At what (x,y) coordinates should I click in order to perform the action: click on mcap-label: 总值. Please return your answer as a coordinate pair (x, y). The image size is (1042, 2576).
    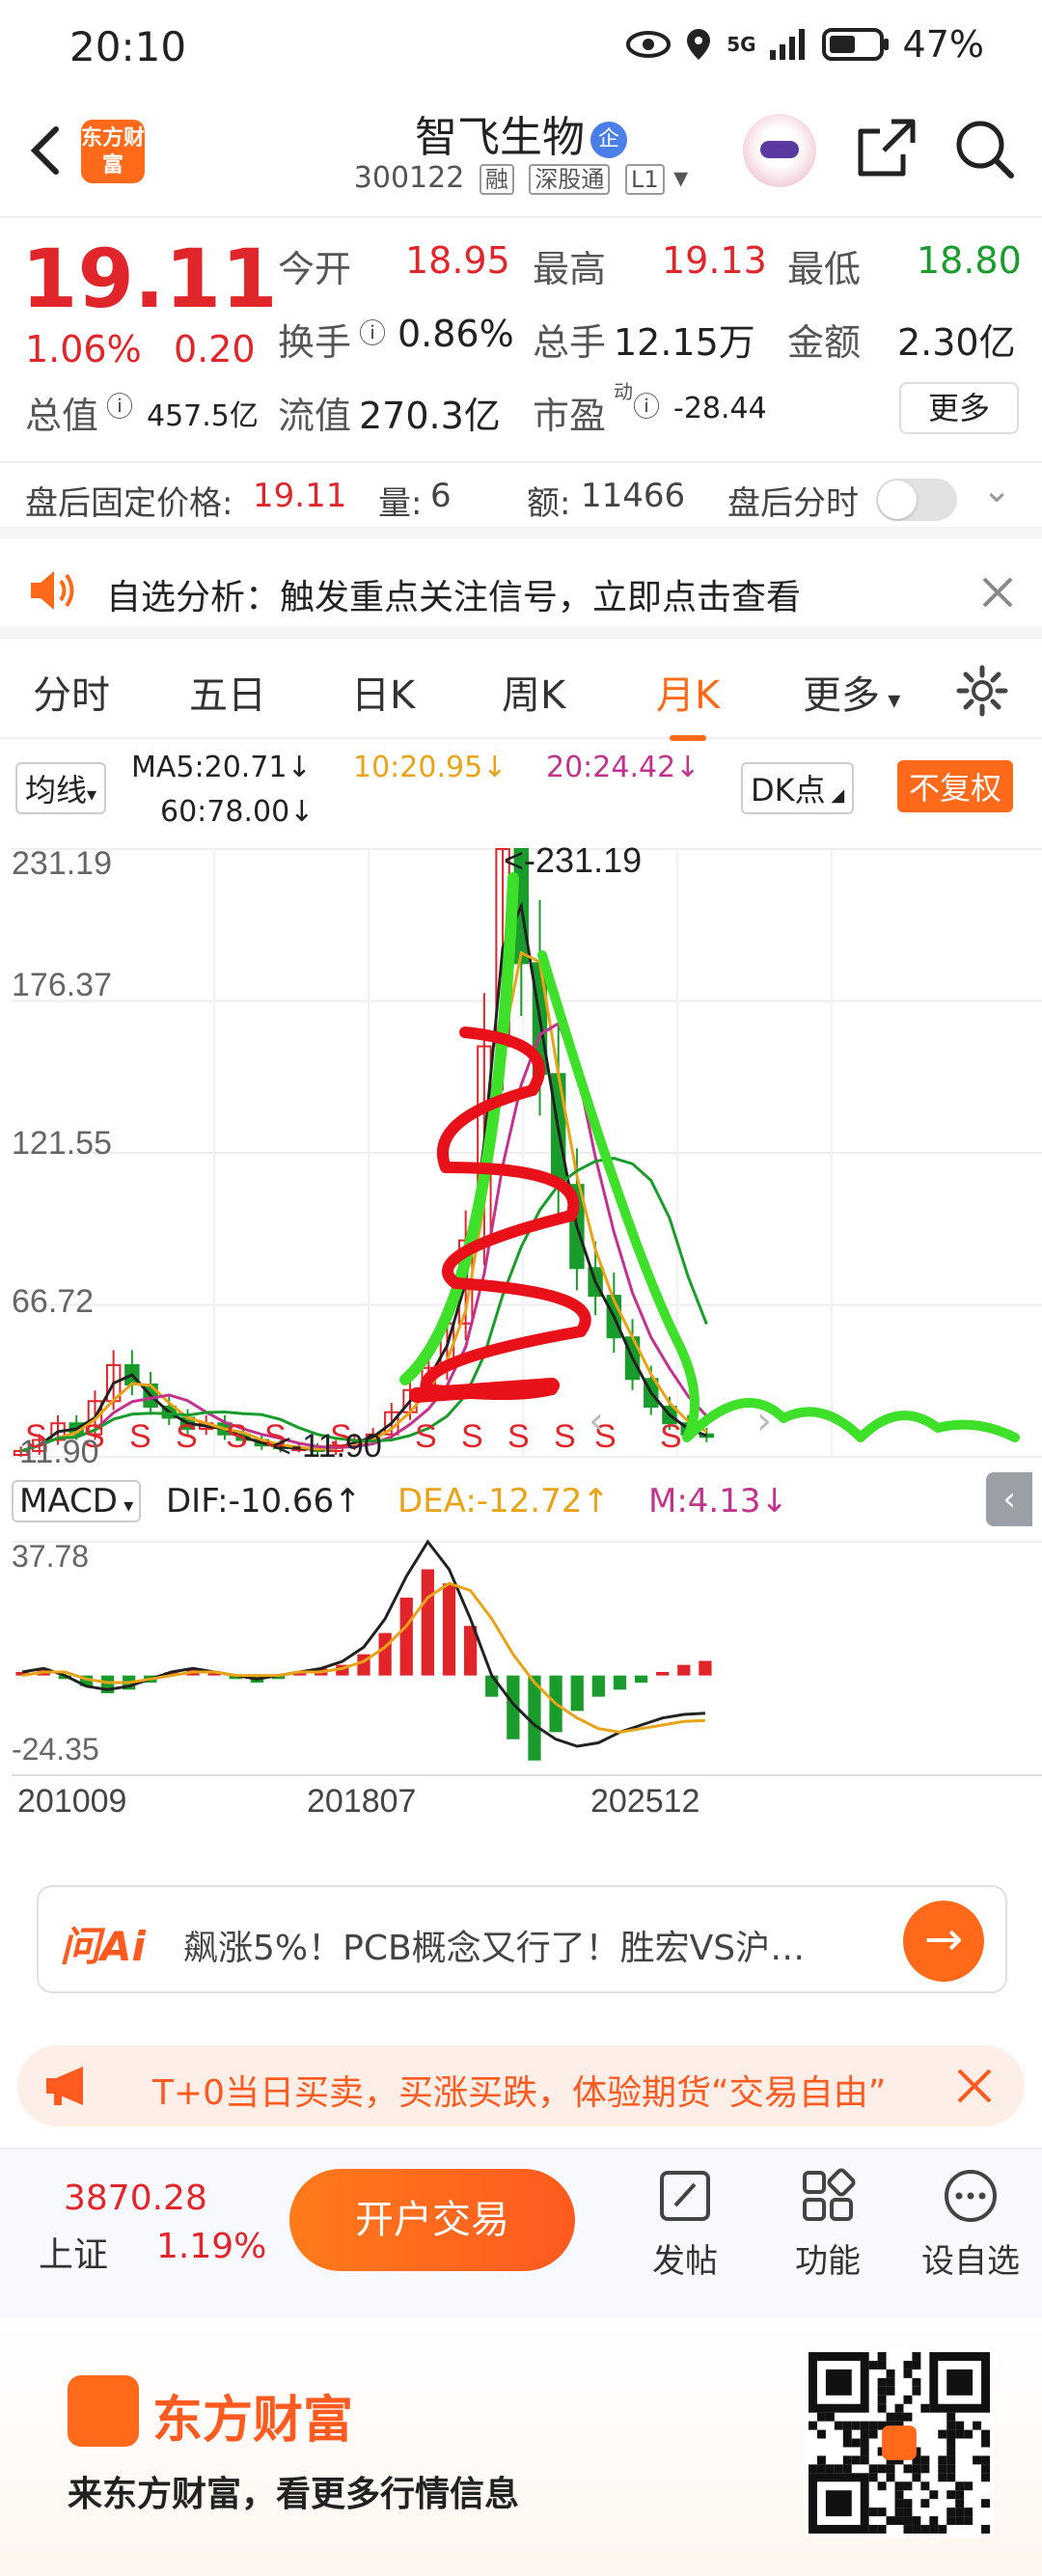
    Looking at the image, I should click on (62, 416).